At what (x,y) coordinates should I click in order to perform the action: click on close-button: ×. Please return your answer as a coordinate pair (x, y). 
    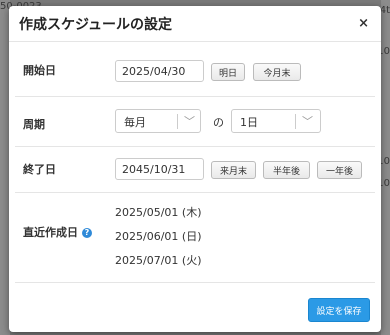
    Looking at the image, I should click on (363, 23).